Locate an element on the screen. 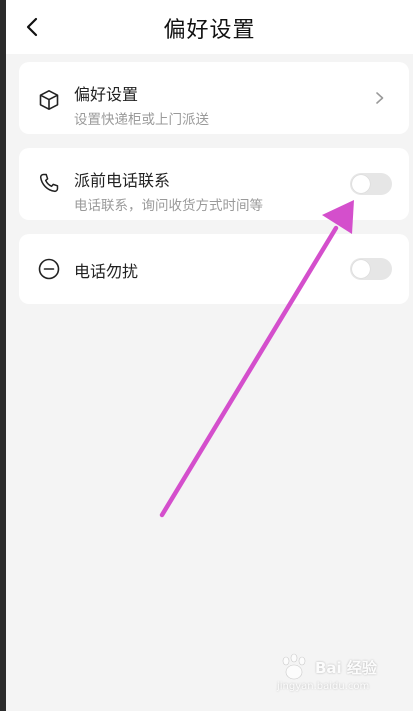 This screenshot has width=413, height=711. row-subtitle: 设置快递柜或上门派送 is located at coordinates (141, 120).